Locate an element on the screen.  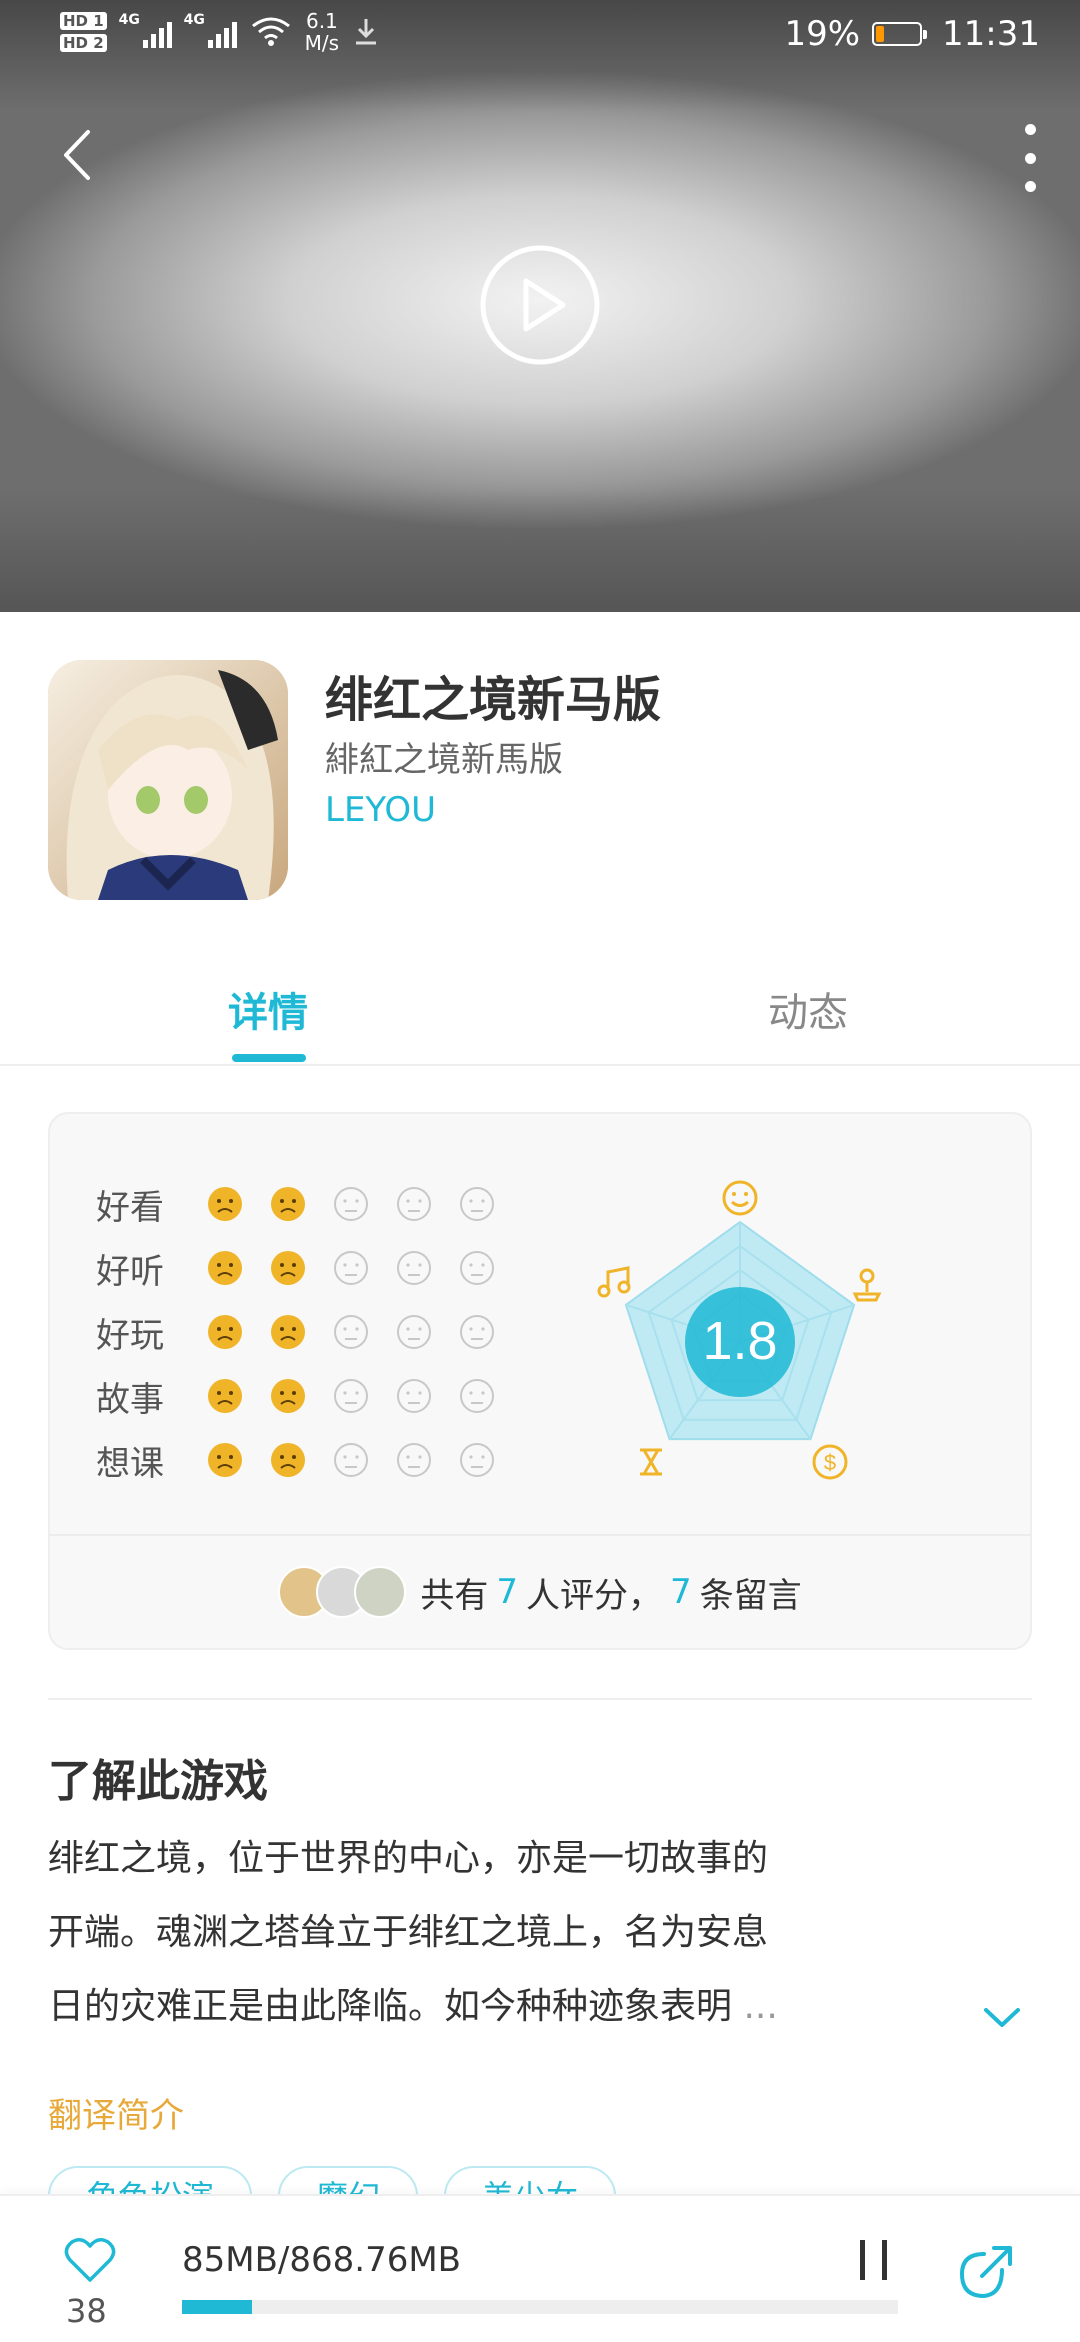
wifi-icon is located at coordinates (270, 31).